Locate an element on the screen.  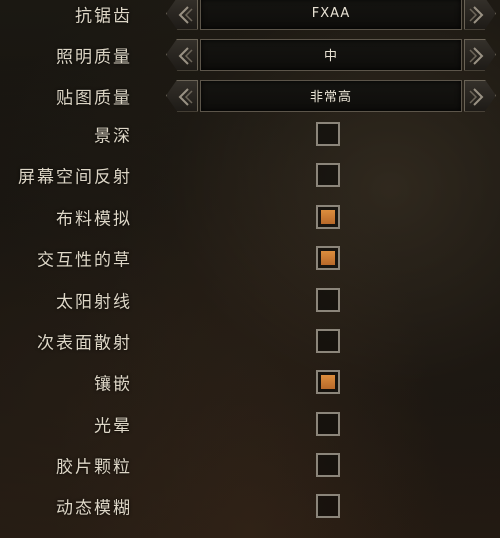
anti-aliasing-selector: FXAA is located at coordinates (331, 15).